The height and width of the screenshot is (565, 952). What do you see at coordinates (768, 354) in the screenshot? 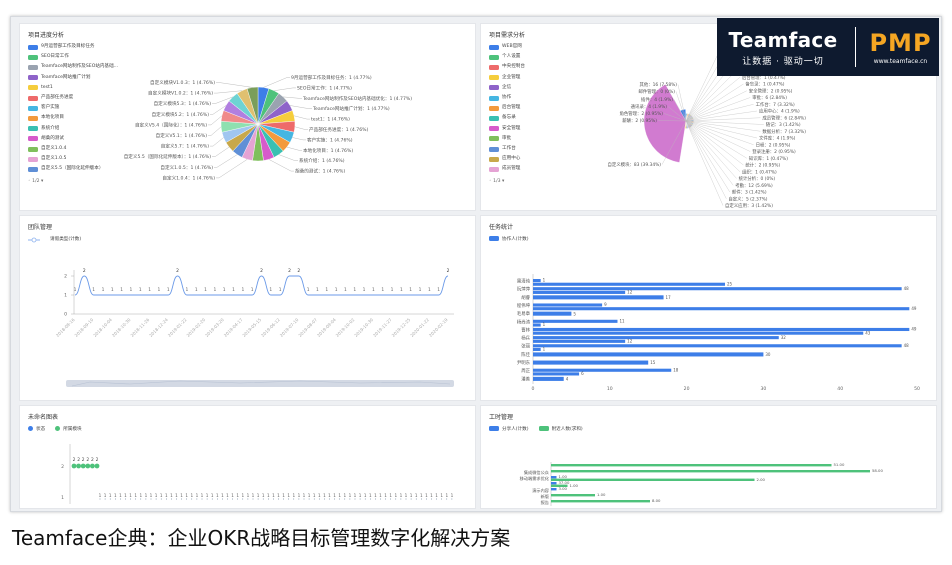
I see `data-label: 30` at bounding box center [768, 354].